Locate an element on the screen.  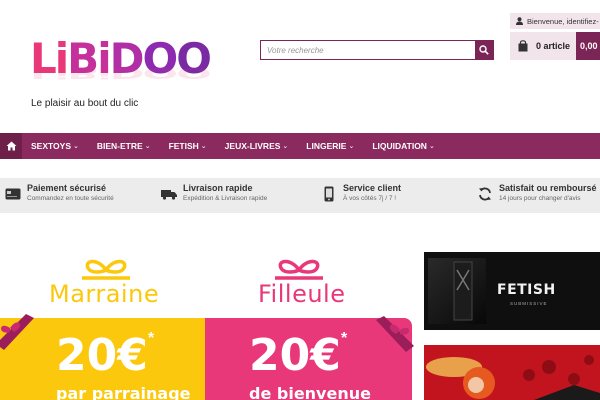
promo-subtitle-right: de bienvenue is located at coordinates (310, 392).